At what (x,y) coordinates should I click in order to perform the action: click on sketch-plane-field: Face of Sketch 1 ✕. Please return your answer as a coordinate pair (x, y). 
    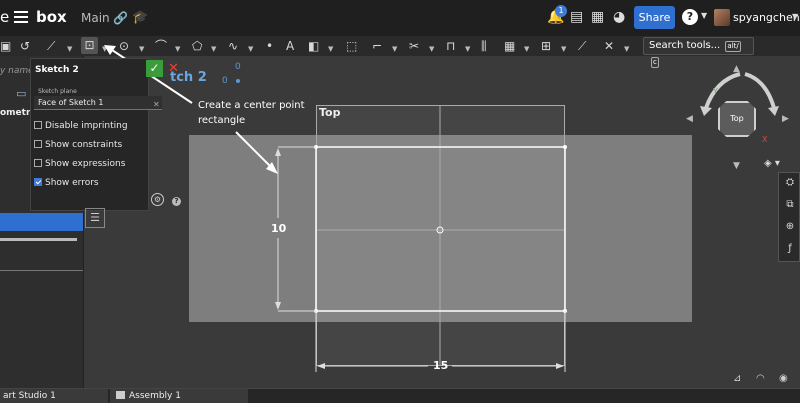
    Looking at the image, I should click on (98, 103).